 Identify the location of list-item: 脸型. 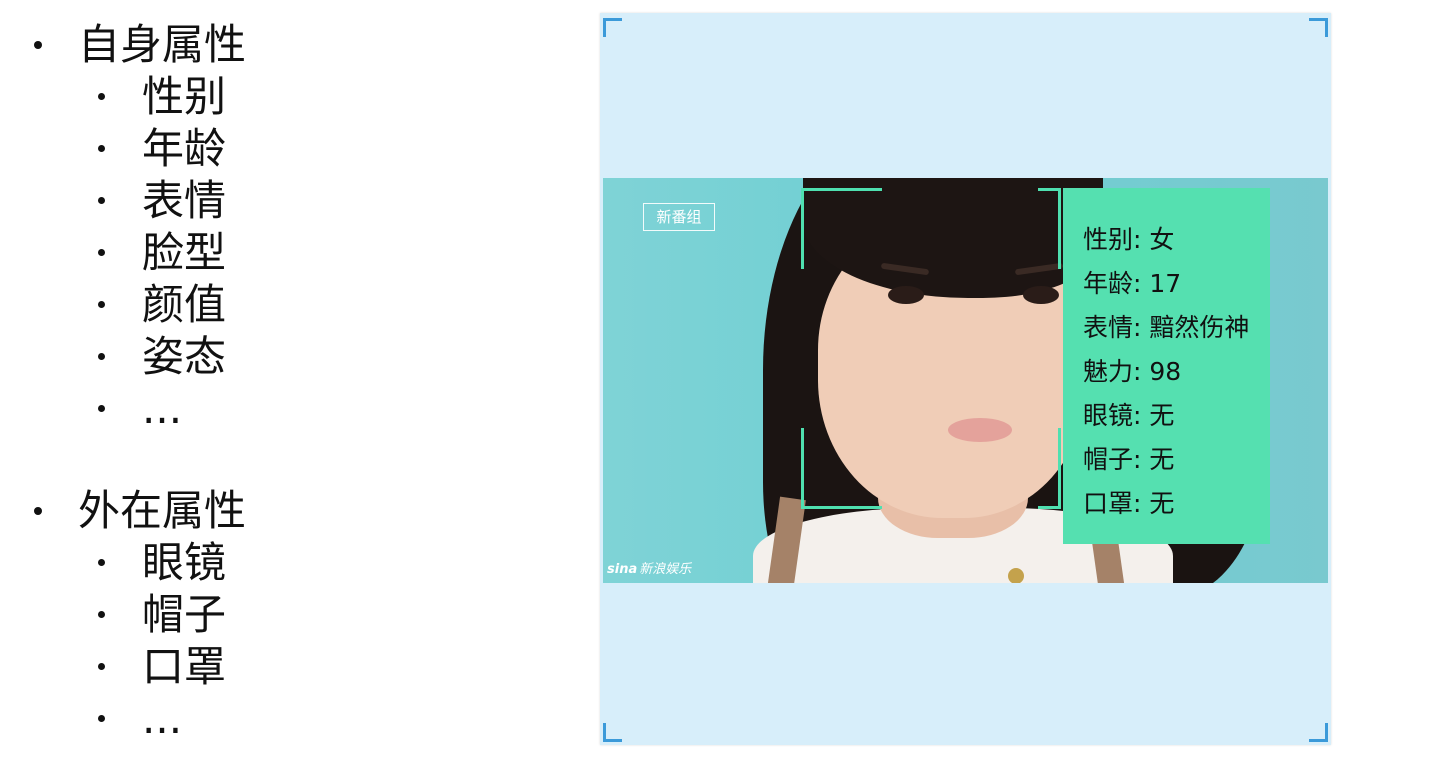
(162, 252).